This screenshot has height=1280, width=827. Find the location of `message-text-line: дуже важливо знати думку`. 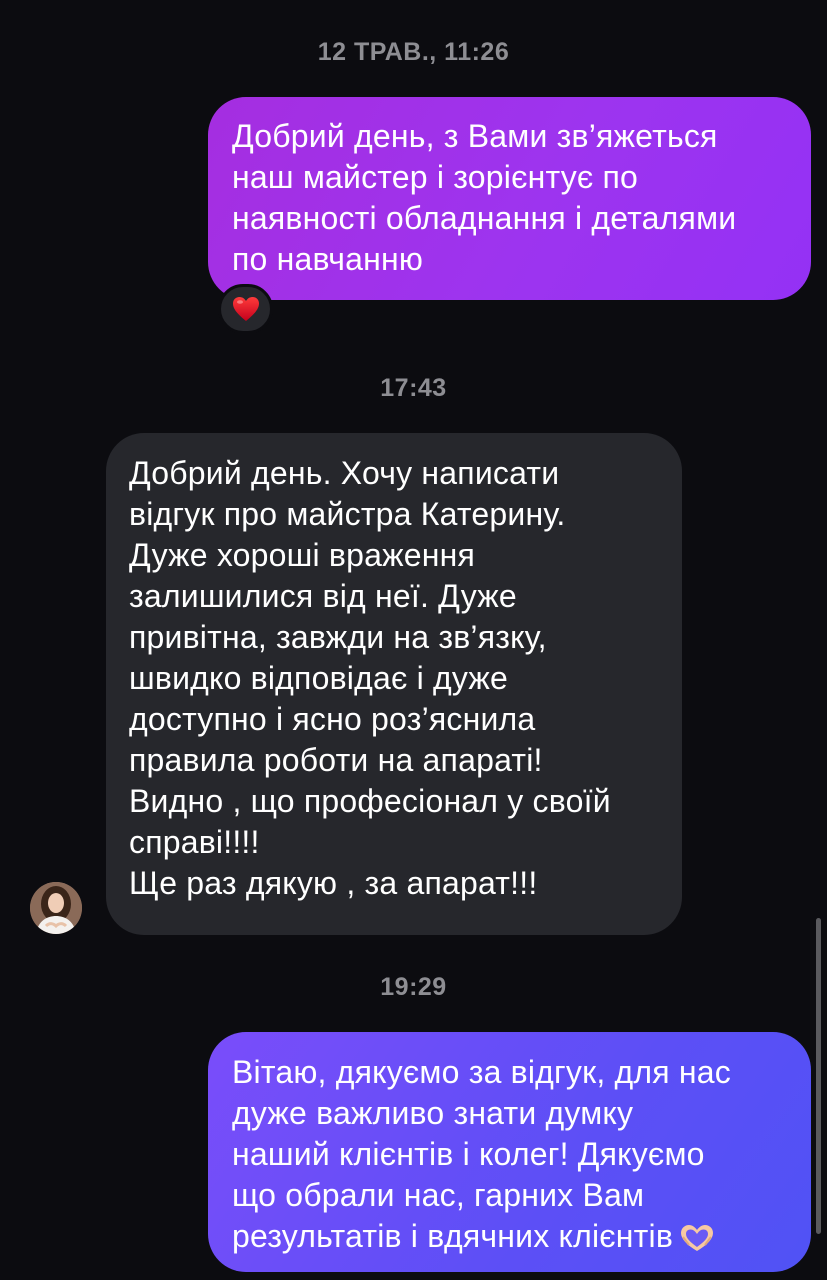

message-text-line: дуже важливо знати думку is located at coordinates (433, 1113).